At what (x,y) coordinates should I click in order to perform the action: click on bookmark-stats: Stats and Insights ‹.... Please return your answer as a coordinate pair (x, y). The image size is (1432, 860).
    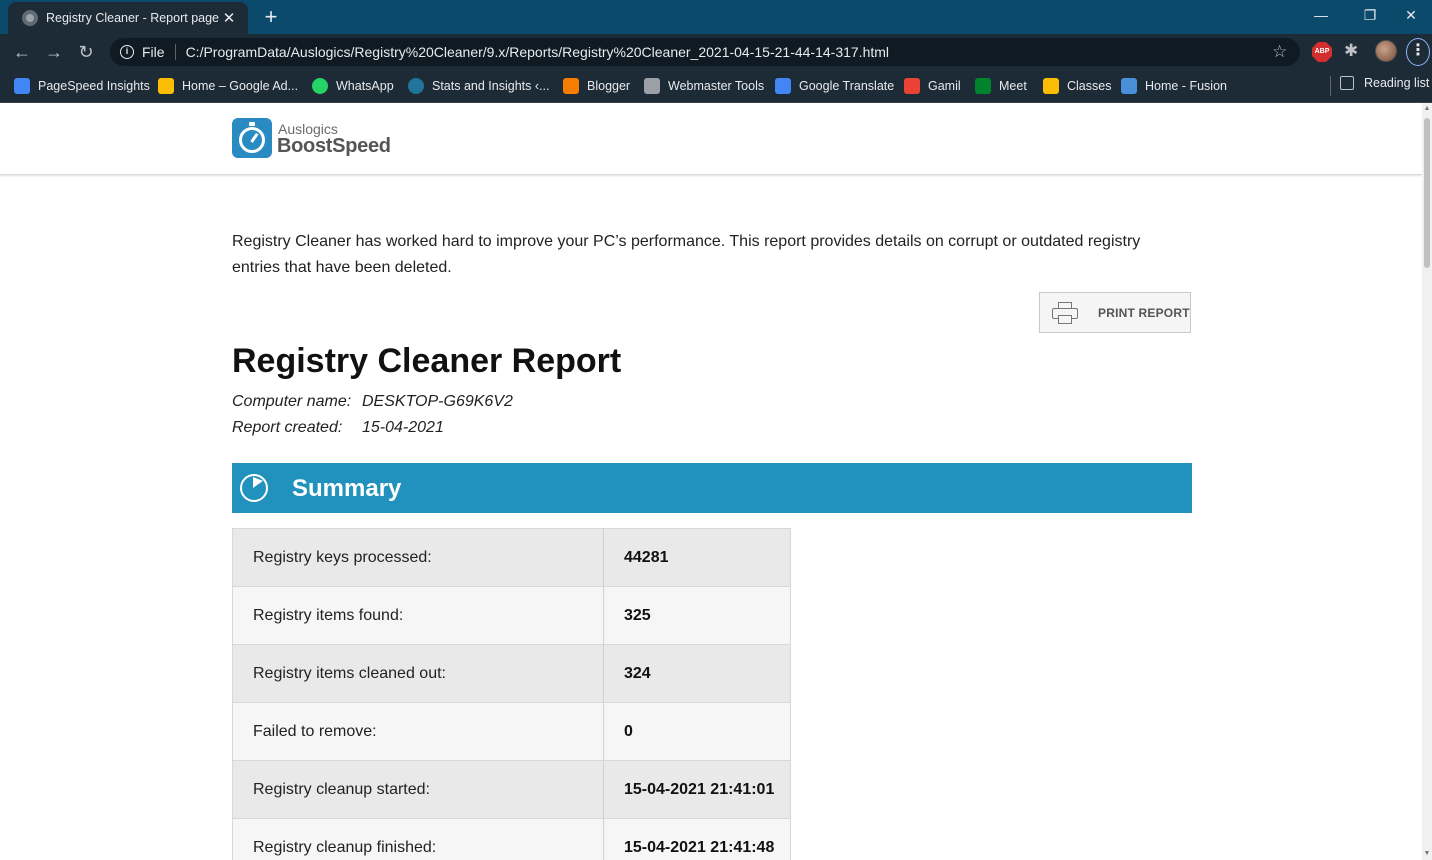
    Looking at the image, I should click on (478, 86).